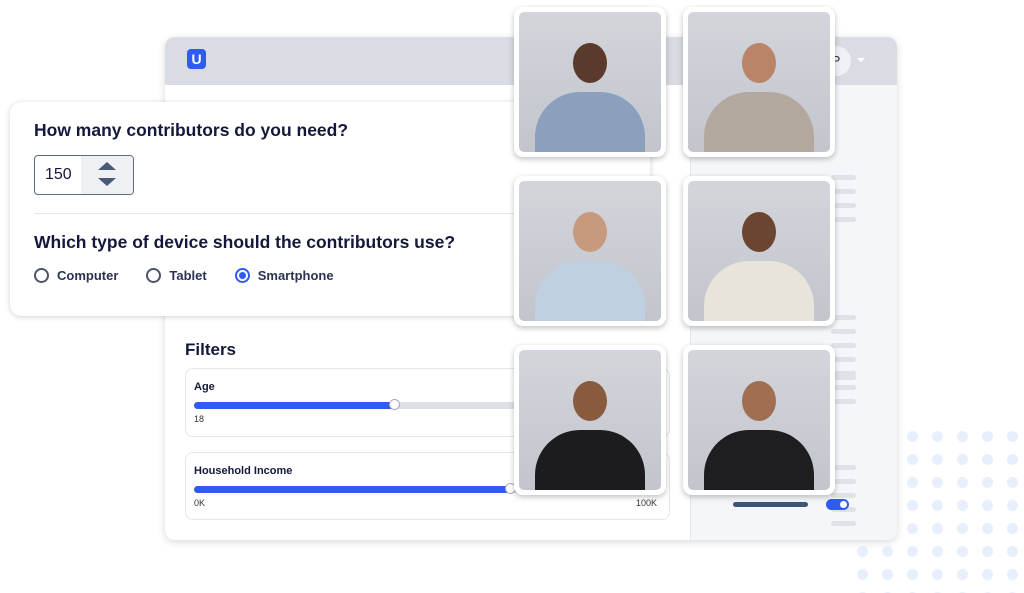 The height and width of the screenshot is (593, 1024). I want to click on age-min: 18, so click(199, 419).